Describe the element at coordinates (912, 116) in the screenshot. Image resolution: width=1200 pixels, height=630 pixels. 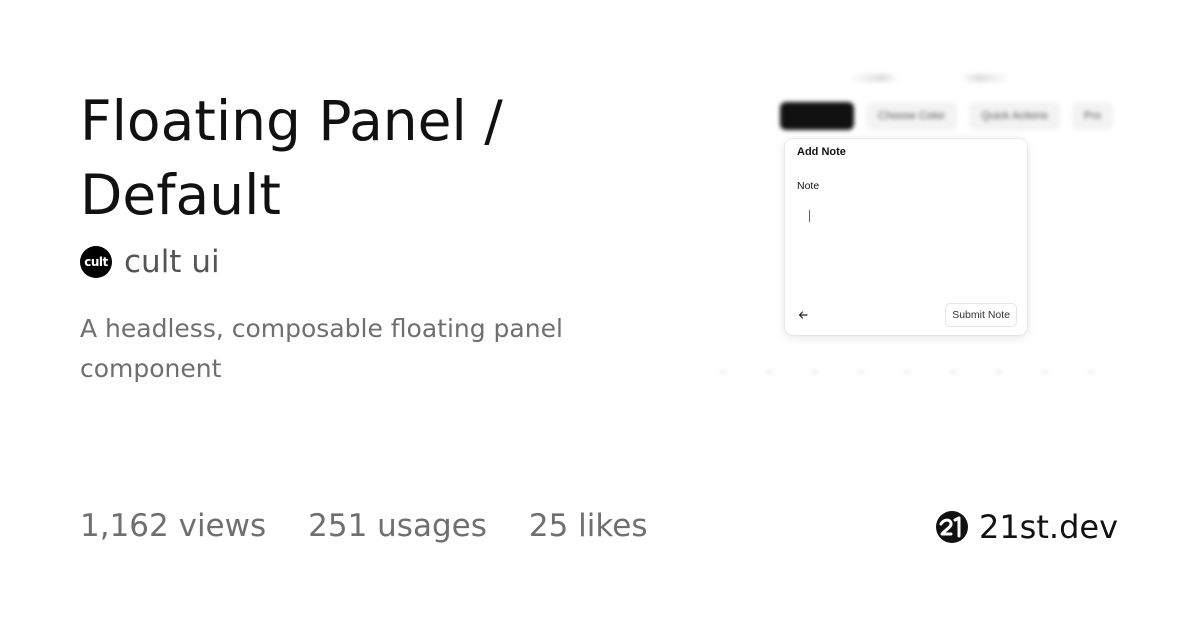
I see `blurred-toolbar-button: Choose Color` at that location.